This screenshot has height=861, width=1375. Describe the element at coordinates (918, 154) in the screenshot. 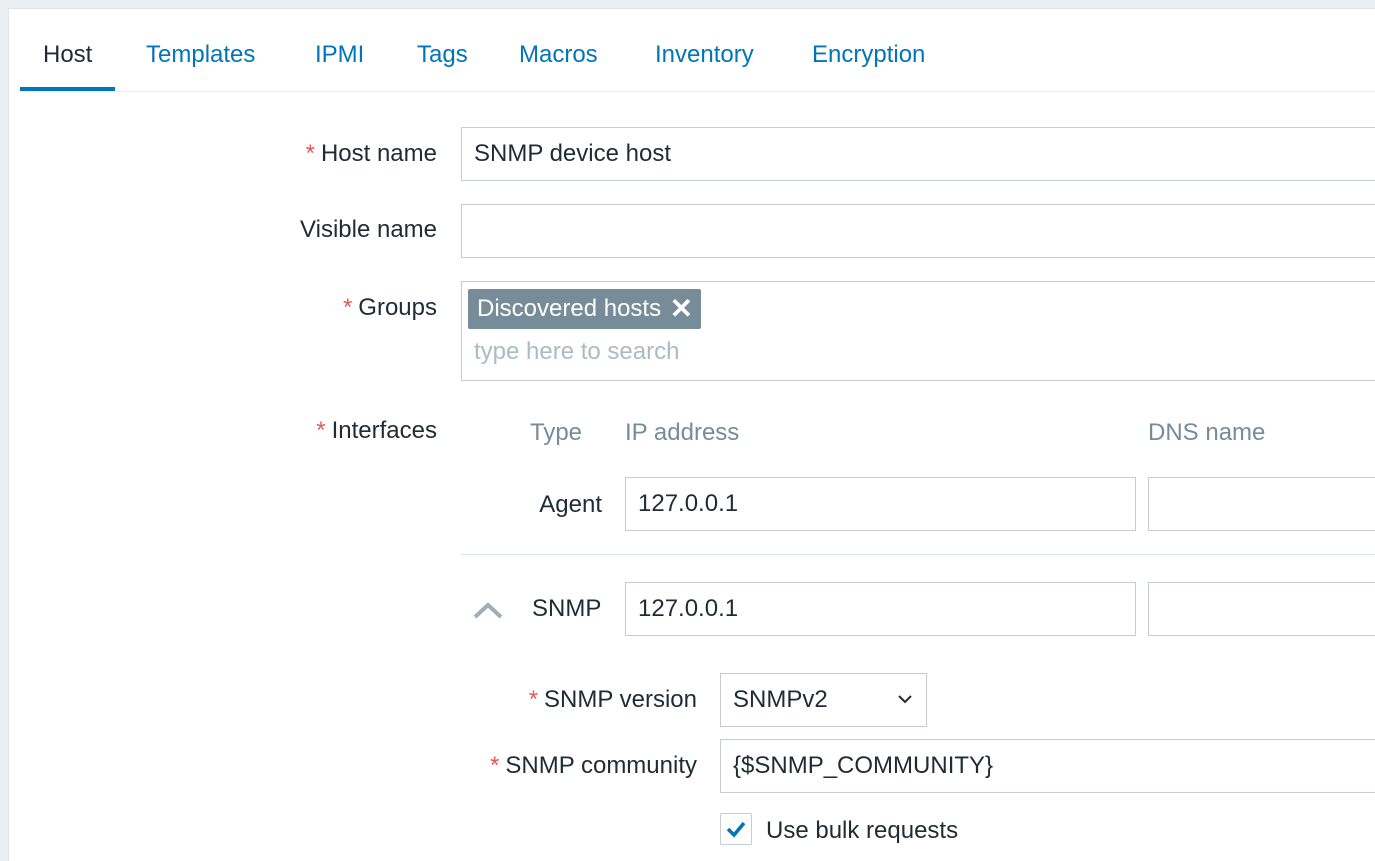

I see `host-name-input` at that location.